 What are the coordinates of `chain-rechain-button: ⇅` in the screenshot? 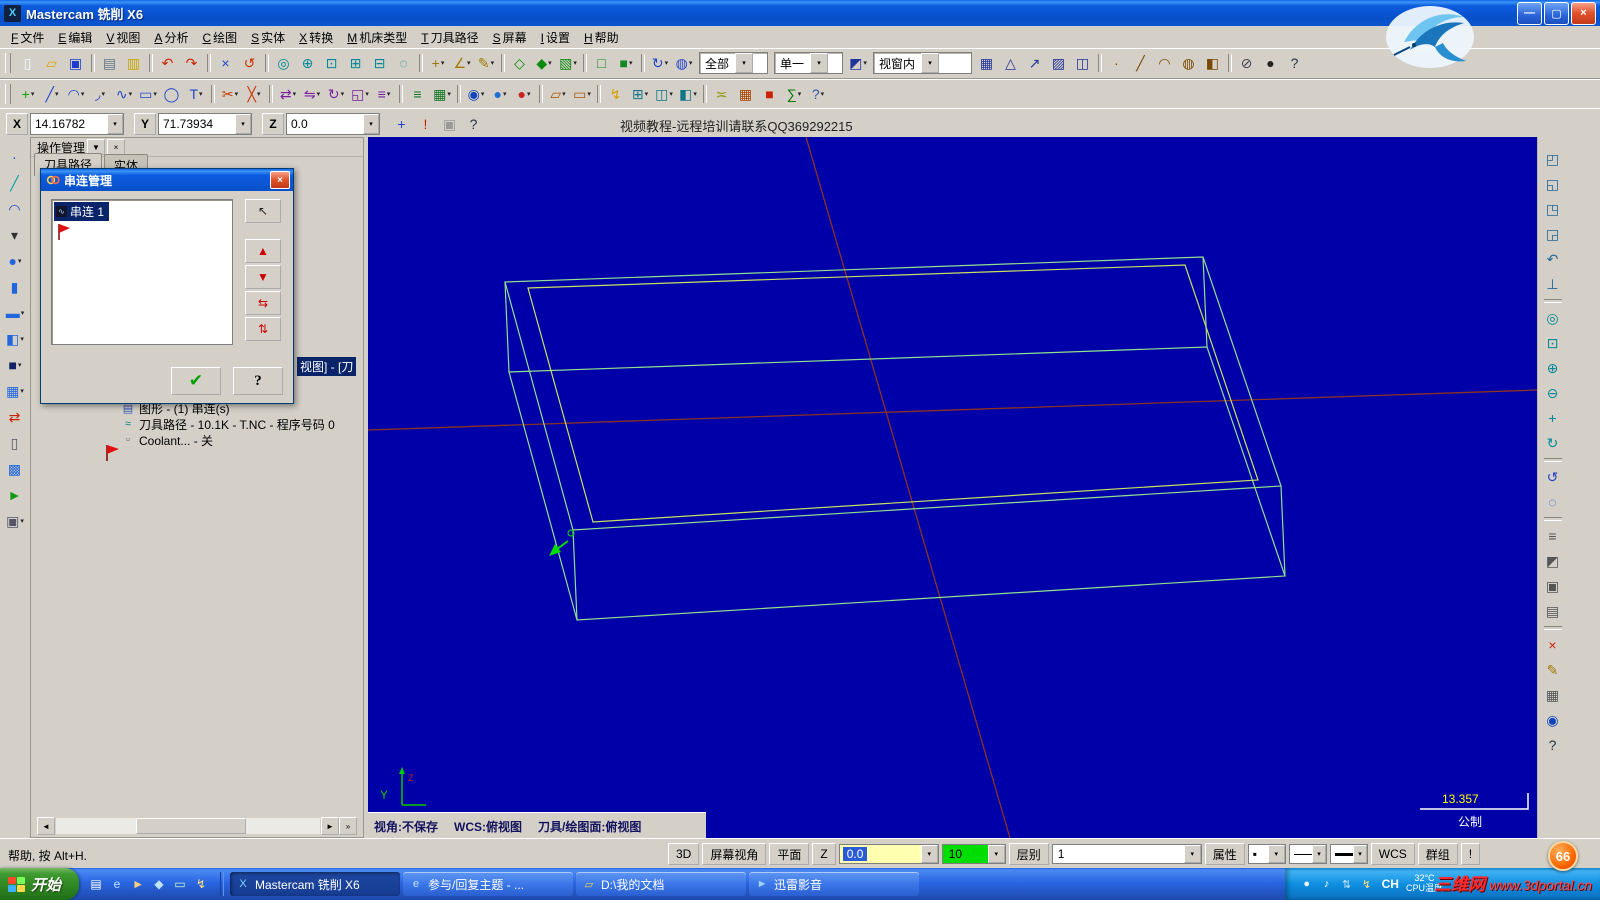 It's located at (263, 329).